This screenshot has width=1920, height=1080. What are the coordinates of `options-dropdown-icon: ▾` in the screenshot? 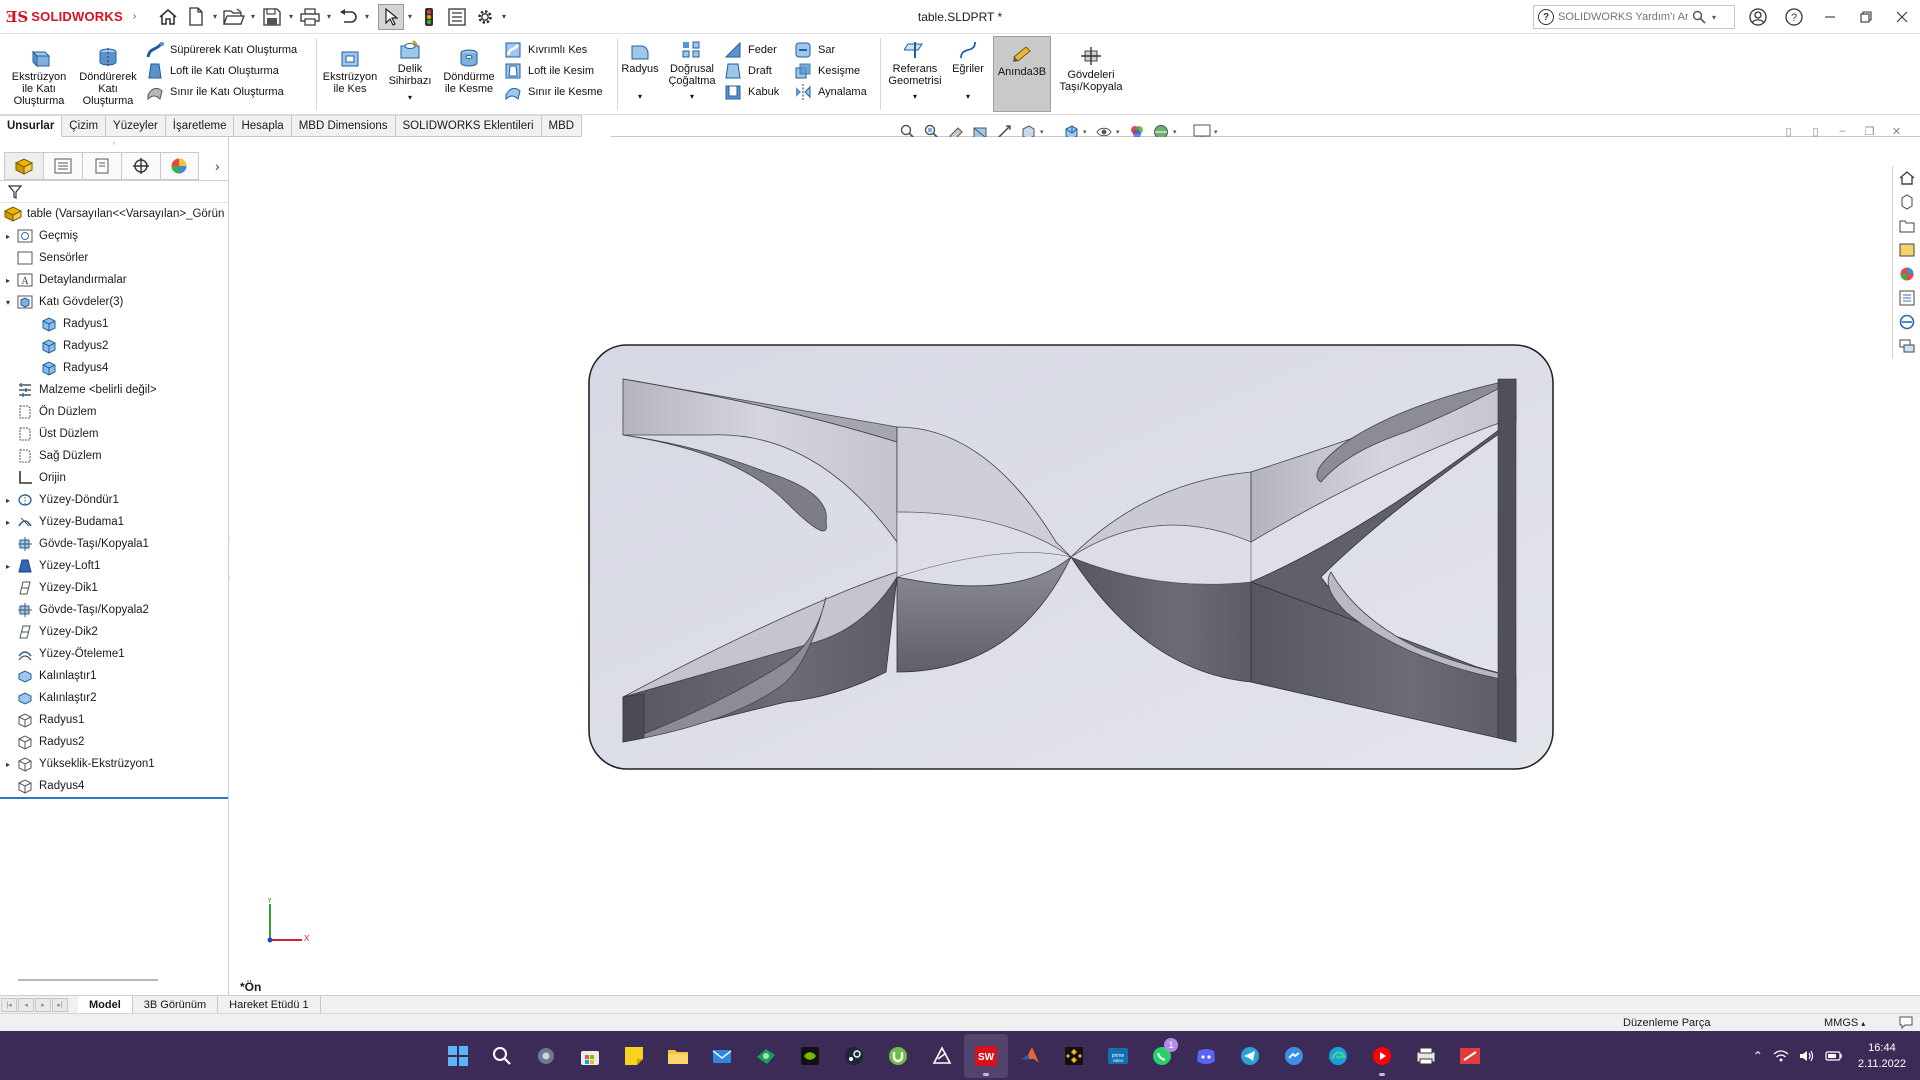 It's located at (504, 16).